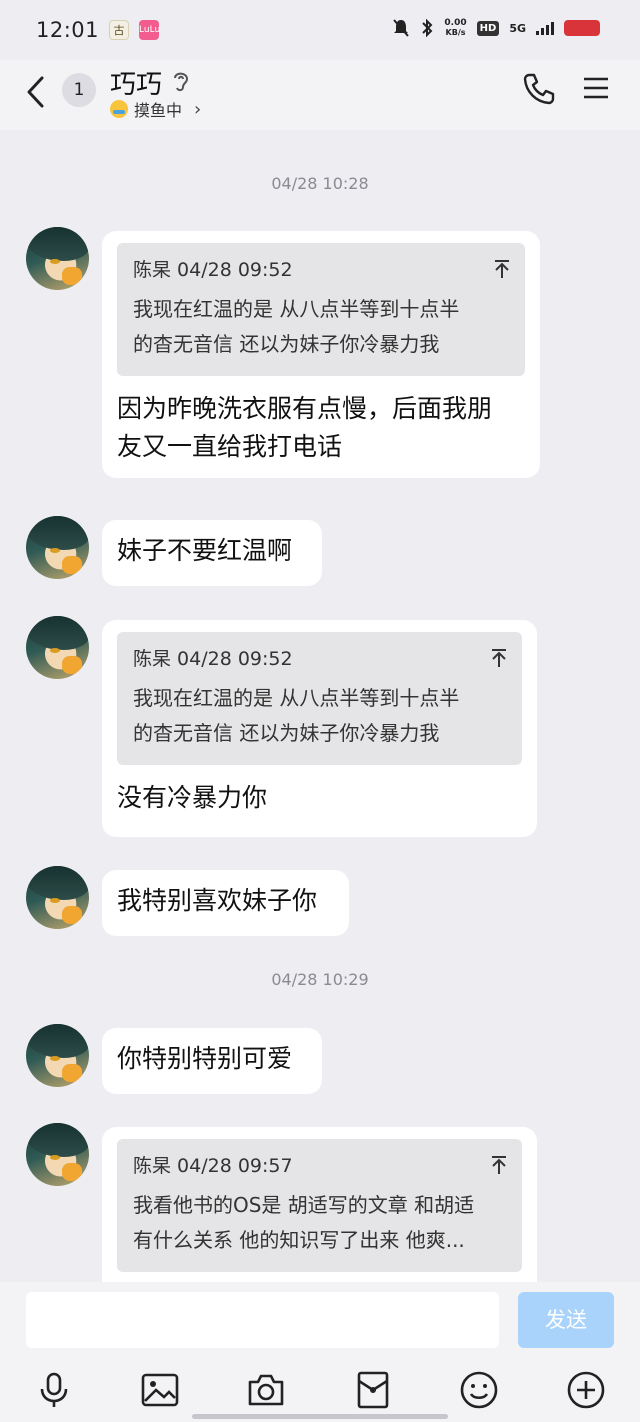  I want to click on phone-icon, so click(539, 89).